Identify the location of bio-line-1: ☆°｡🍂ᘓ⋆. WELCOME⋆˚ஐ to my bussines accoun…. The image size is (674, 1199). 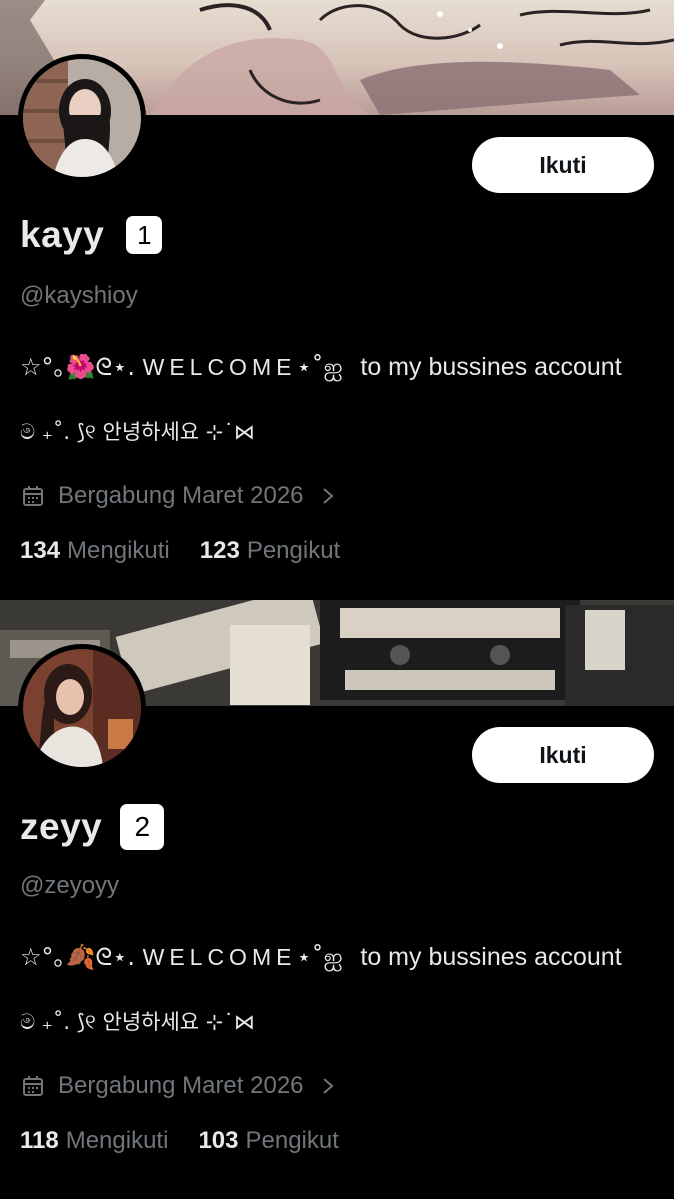
(321, 955).